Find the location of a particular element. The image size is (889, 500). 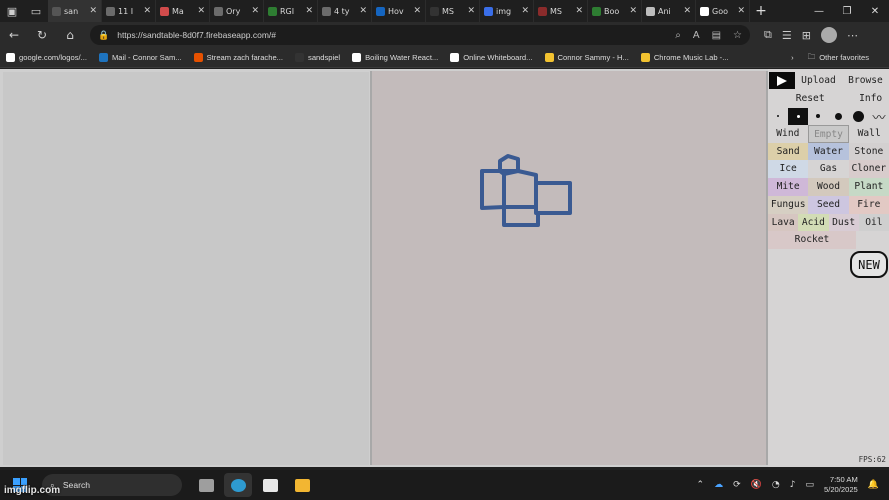

tab-actions-icon: ▭ is located at coordinates (36, 11).